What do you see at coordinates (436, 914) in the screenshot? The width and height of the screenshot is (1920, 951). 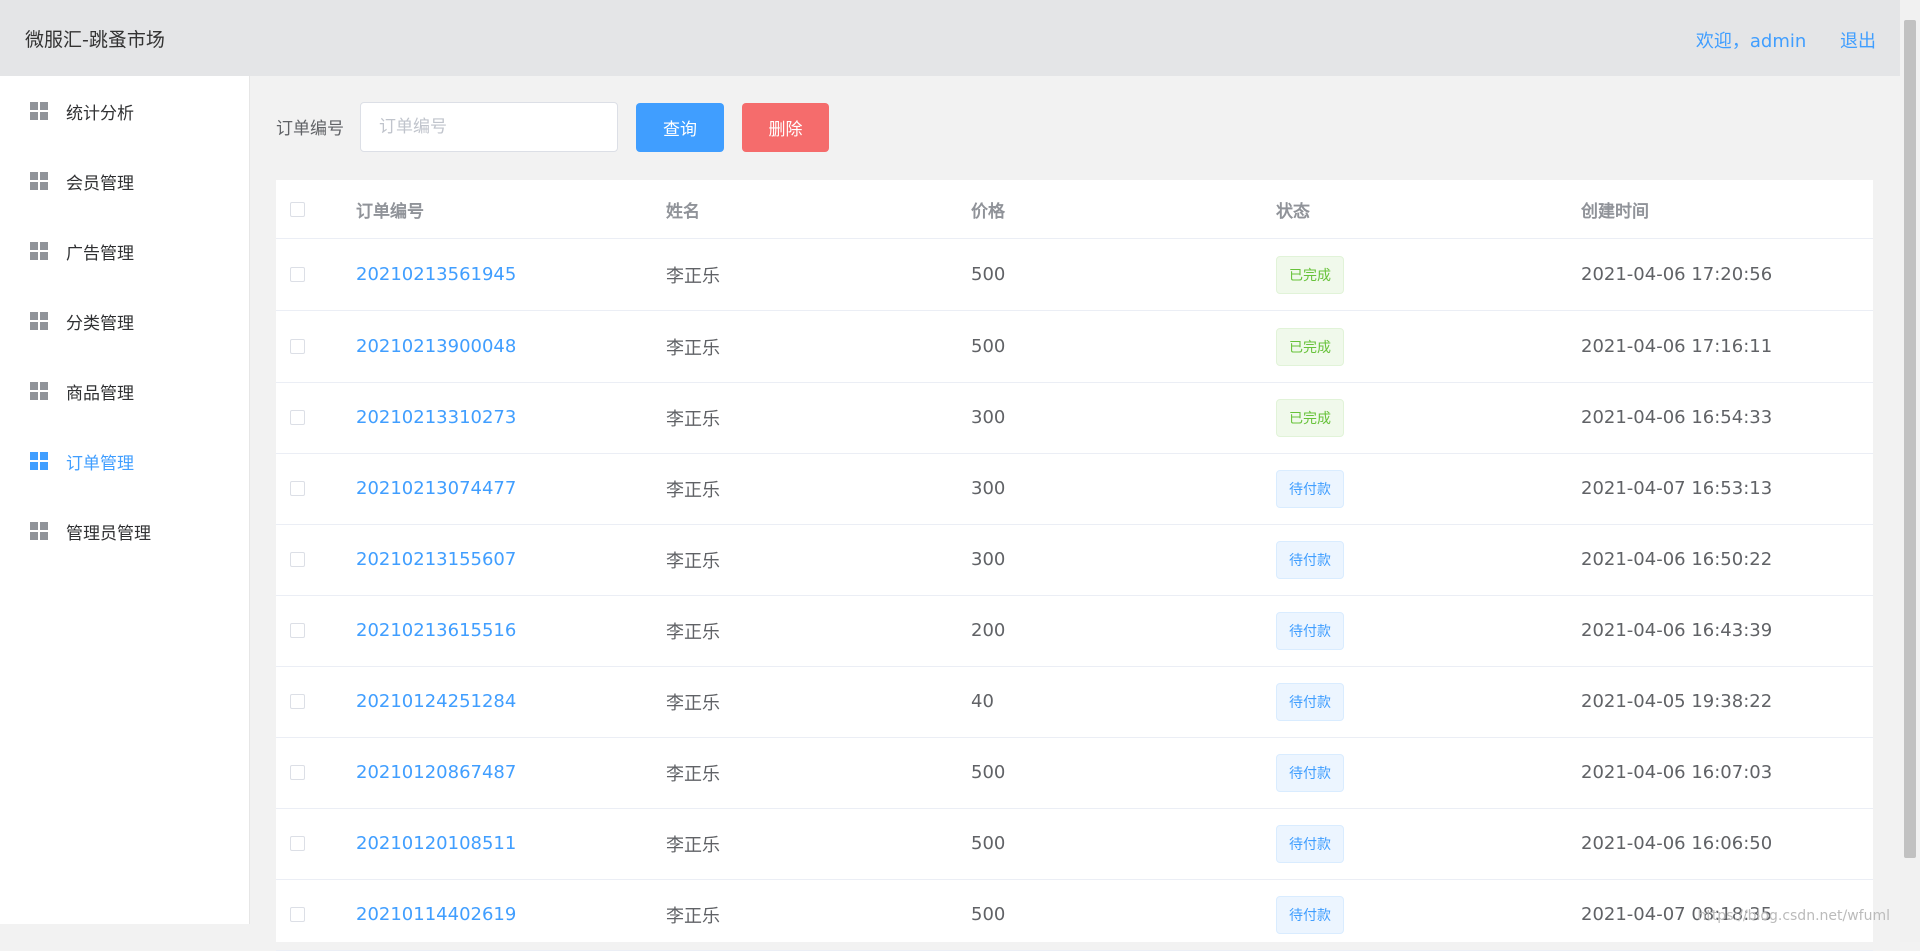 I see `order-no-link: 20210114402619` at bounding box center [436, 914].